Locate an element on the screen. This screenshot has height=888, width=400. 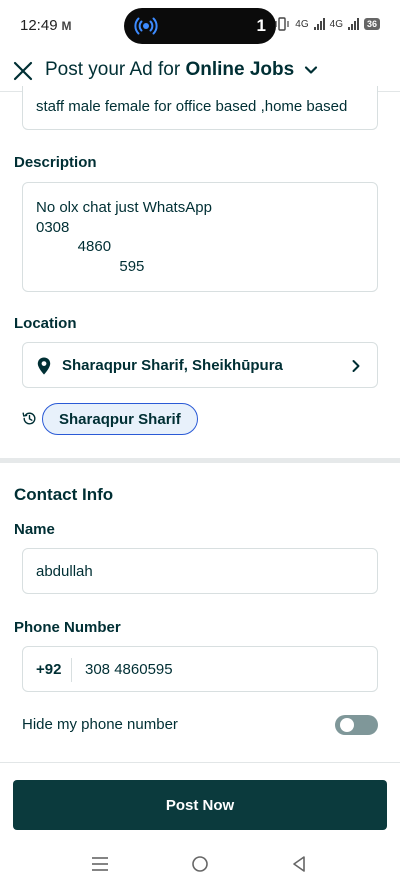
pill-count: 1 is located at coordinates (261, 25).